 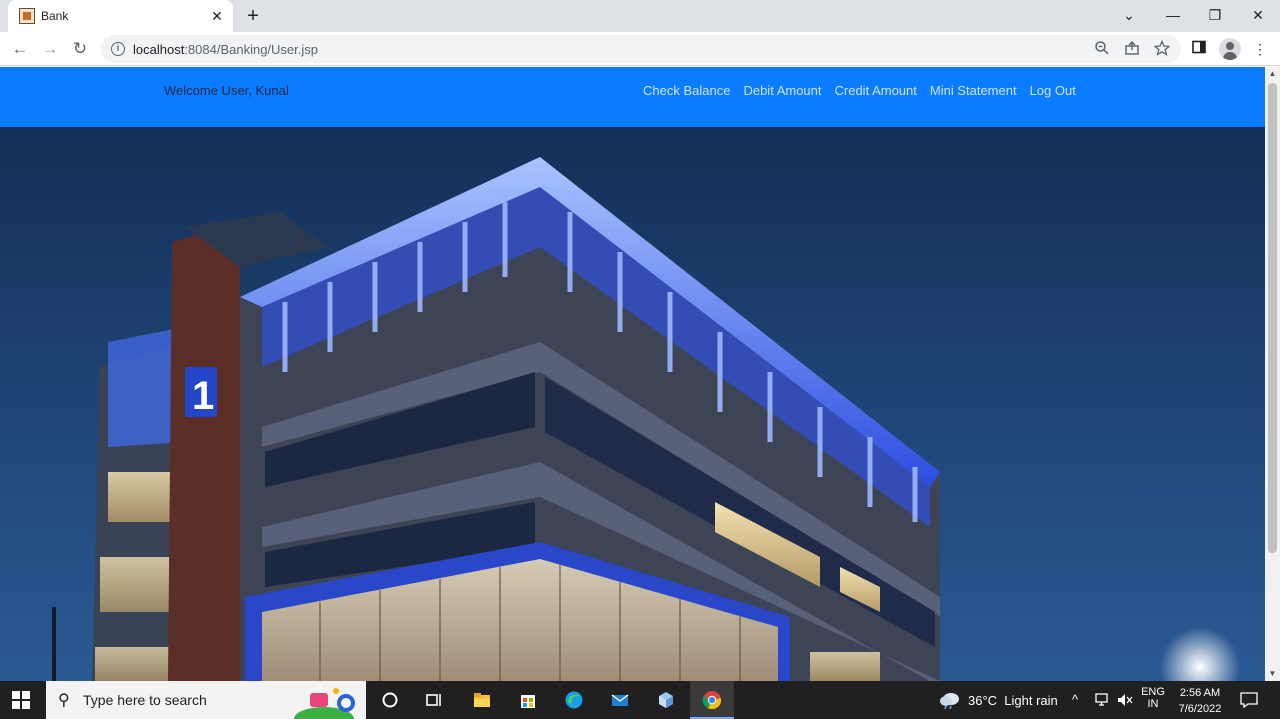 I want to click on scroll-down-icon: ▼, so click(x=1272, y=674).